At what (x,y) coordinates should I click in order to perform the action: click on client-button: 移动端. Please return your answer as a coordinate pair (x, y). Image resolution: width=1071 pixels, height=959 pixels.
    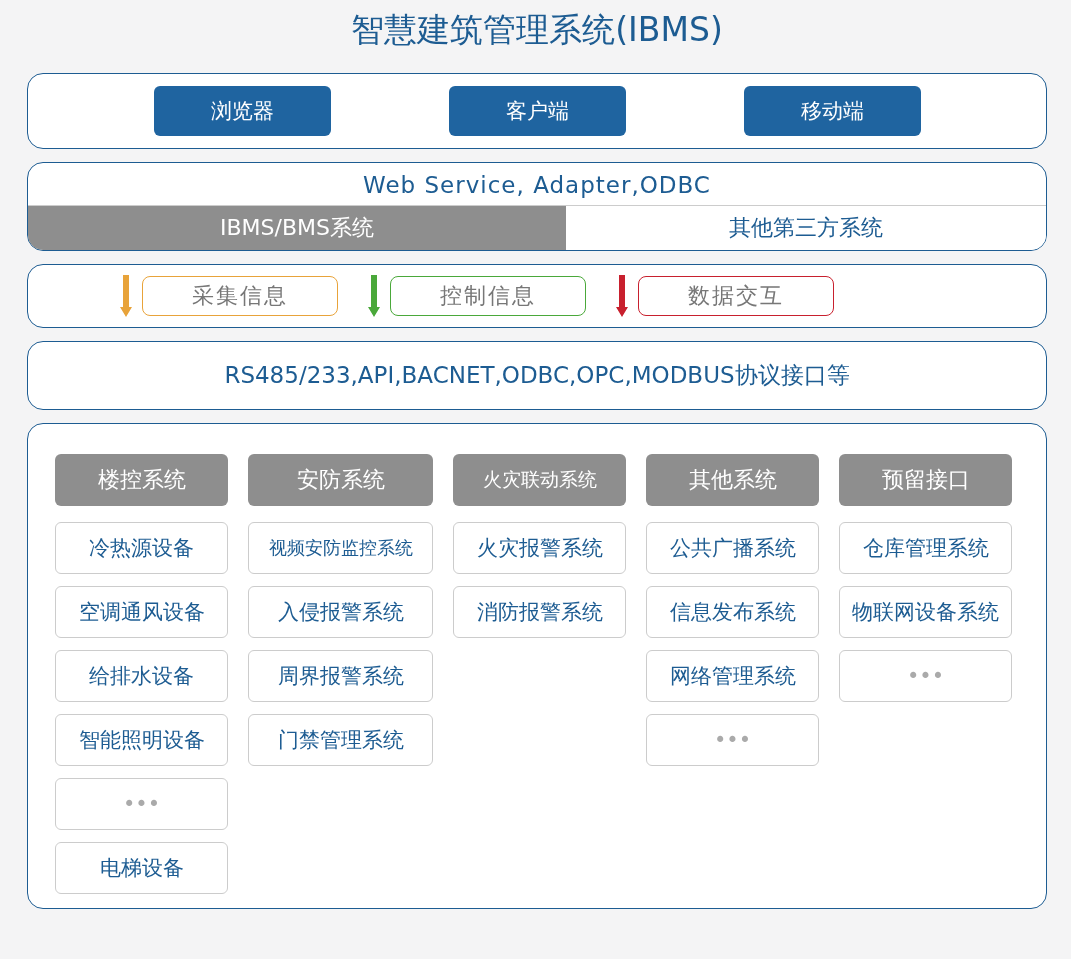
    Looking at the image, I should click on (832, 111).